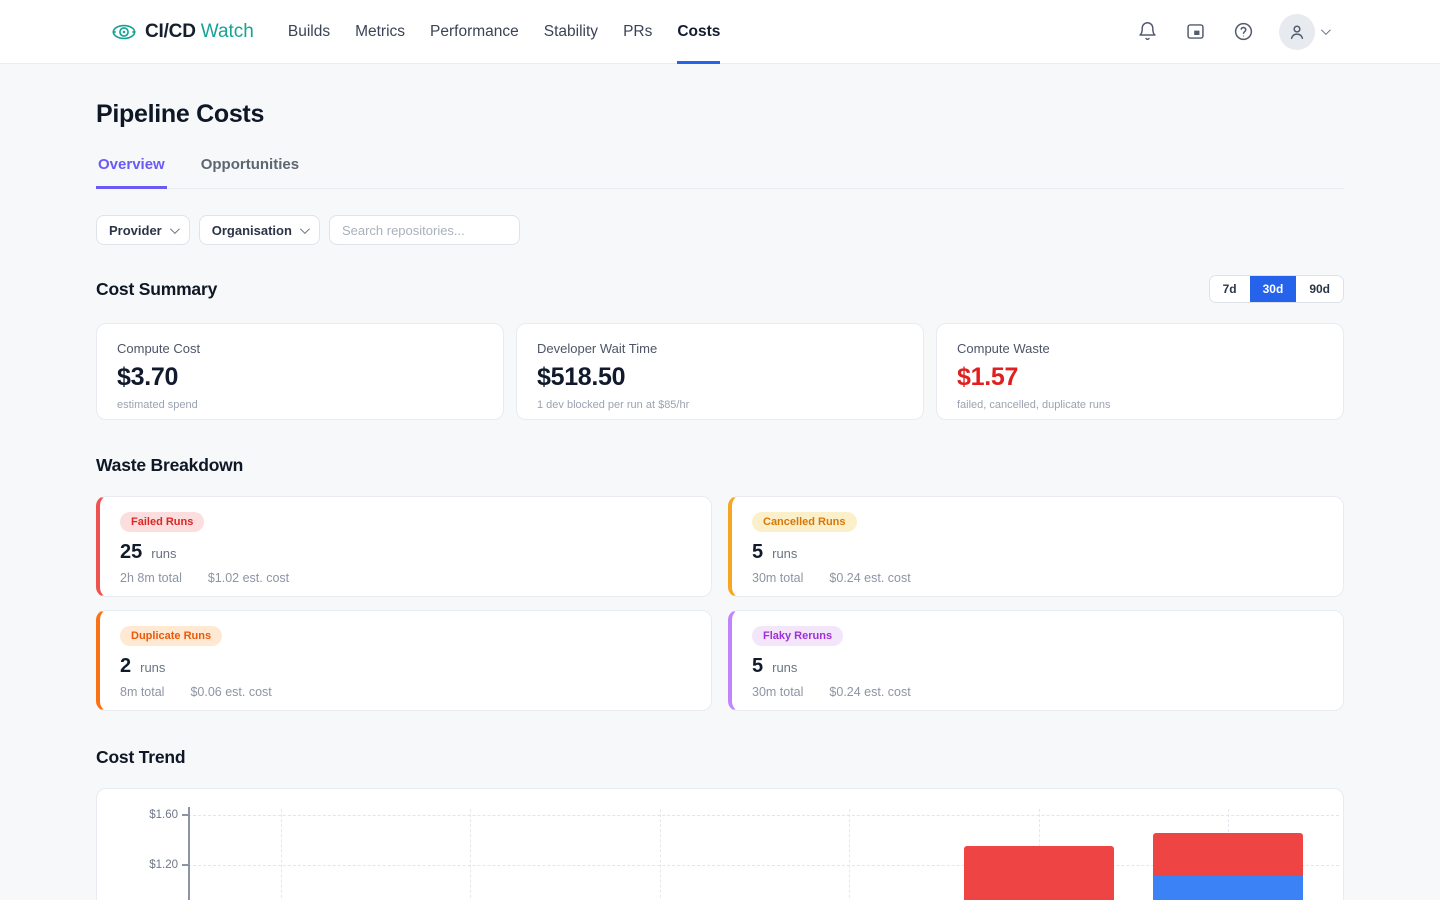  What do you see at coordinates (135, 230) in the screenshot?
I see `provider-filter-label: Provider` at bounding box center [135, 230].